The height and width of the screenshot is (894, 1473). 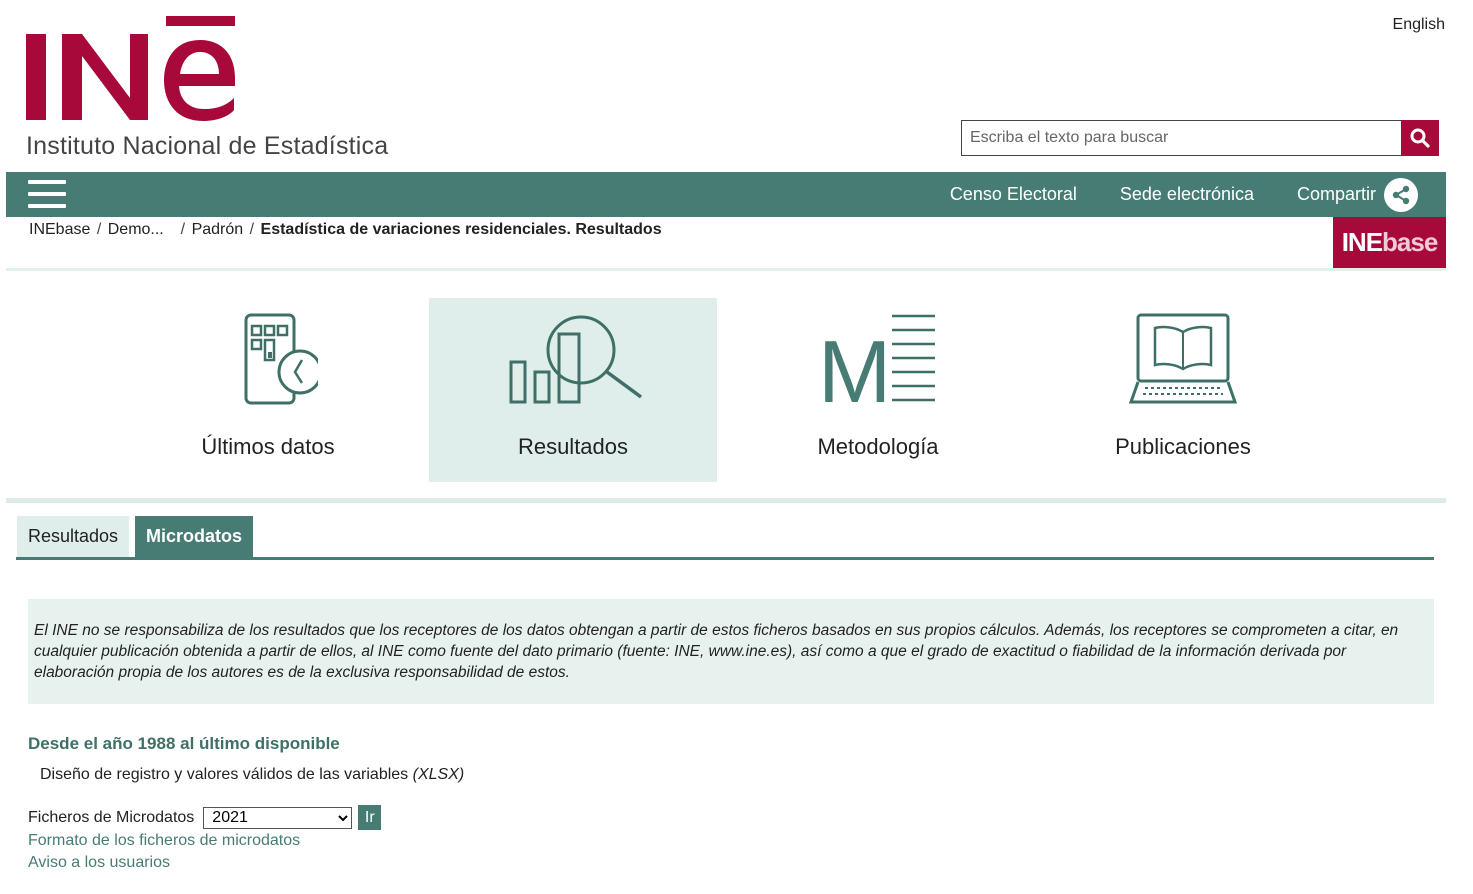 What do you see at coordinates (1183, 446) in the screenshot?
I see `tile-label: Publicaciones` at bounding box center [1183, 446].